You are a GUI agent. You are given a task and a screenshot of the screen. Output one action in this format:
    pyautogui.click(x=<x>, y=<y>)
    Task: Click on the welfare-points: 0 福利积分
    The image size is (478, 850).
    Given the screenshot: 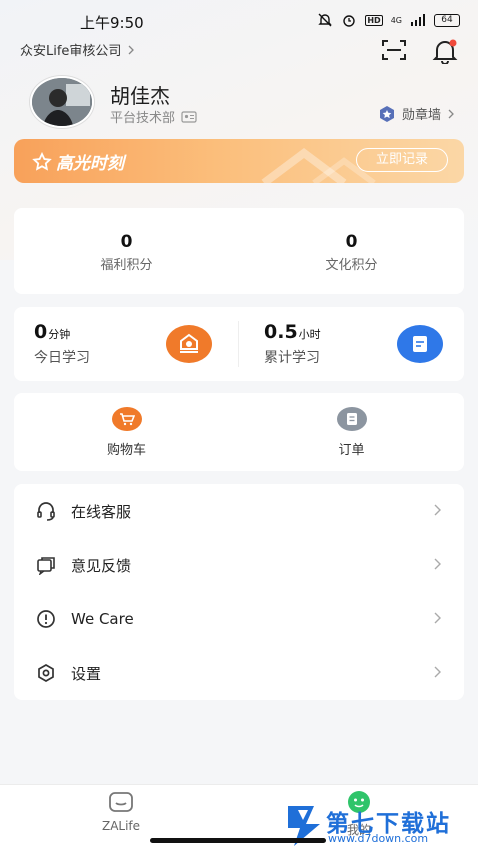 What is the action you would take?
    pyautogui.click(x=126, y=252)
    